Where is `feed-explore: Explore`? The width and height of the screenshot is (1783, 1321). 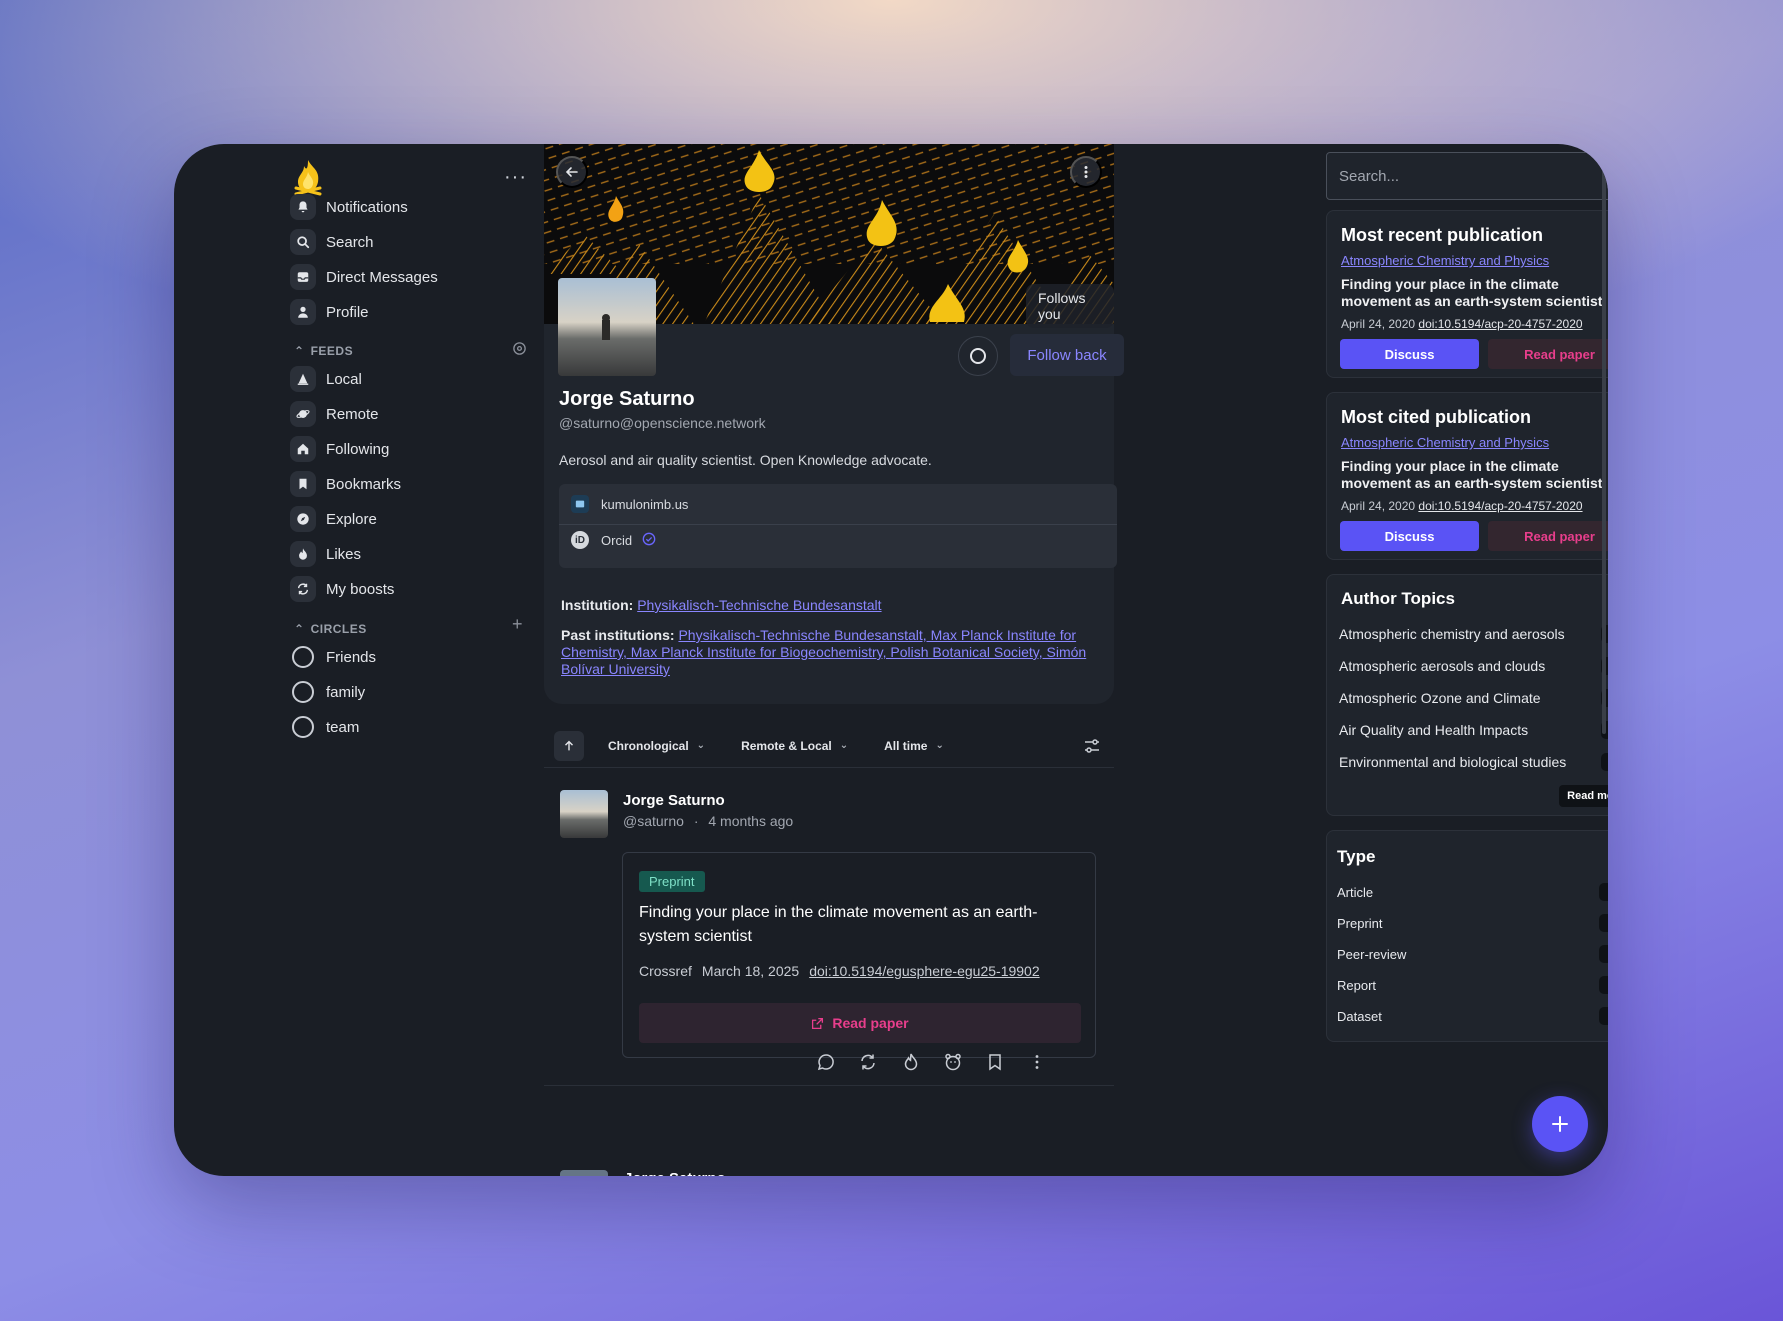 feed-explore: Explore is located at coordinates (333, 519).